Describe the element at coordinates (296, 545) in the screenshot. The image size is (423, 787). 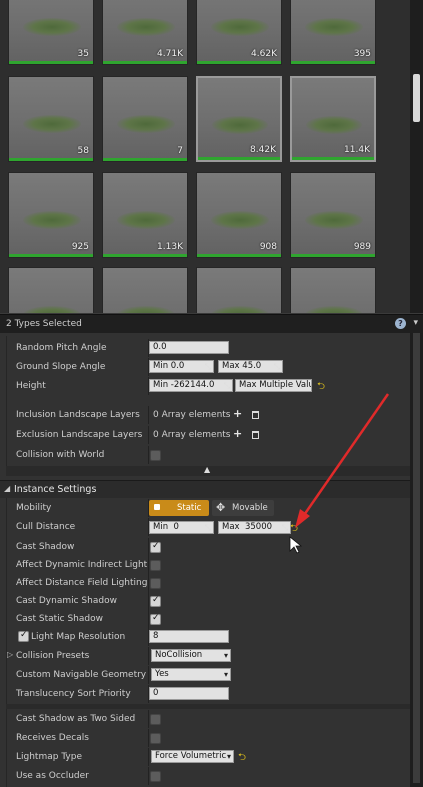
I see `mouse-cursor-icon` at that location.